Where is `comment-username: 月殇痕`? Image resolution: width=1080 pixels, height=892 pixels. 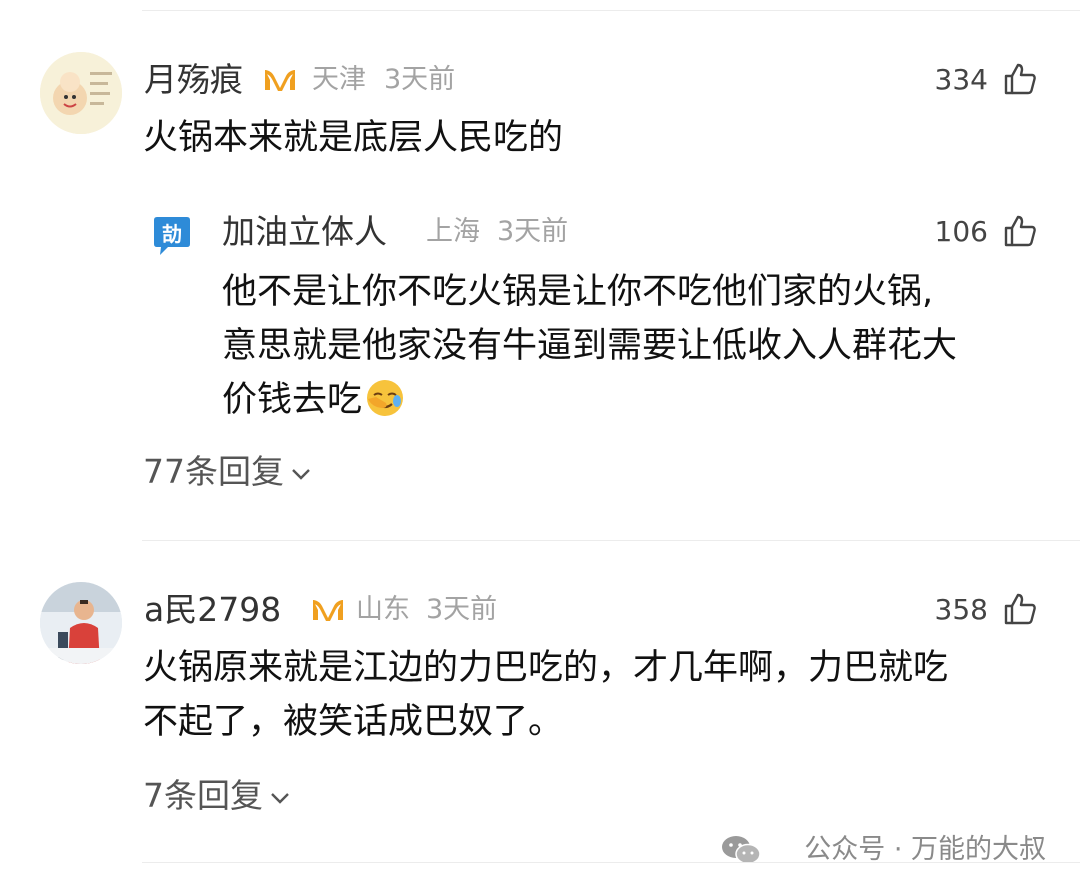 comment-username: 月殇痕 is located at coordinates (193, 80).